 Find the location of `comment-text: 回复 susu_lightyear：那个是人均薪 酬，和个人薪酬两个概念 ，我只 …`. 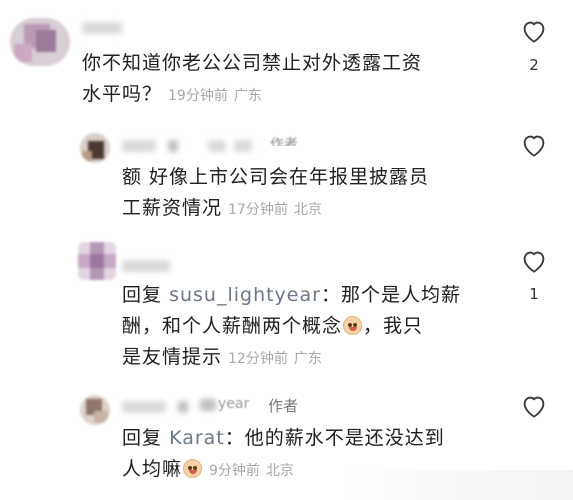

comment-text: 回复 susu_lightyear：那个是人均薪 酬，和个人薪酬两个概念 ，我只 … is located at coordinates (322, 327).